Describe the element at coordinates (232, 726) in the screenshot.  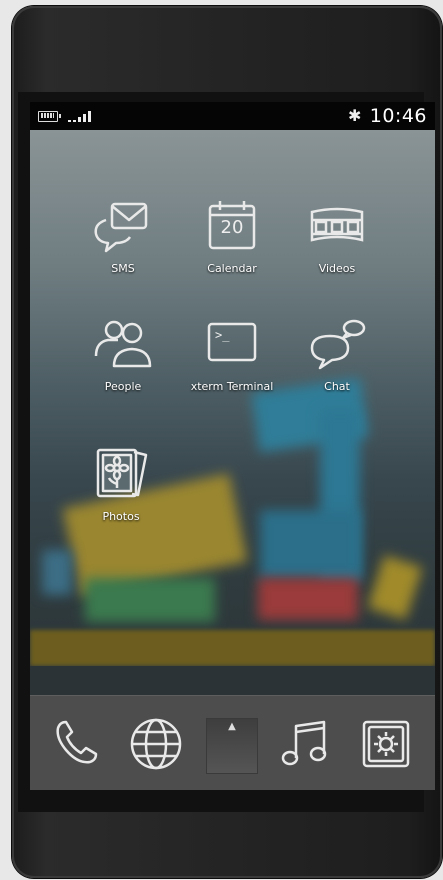
I see `chevron-up-icon: ▲` at that location.